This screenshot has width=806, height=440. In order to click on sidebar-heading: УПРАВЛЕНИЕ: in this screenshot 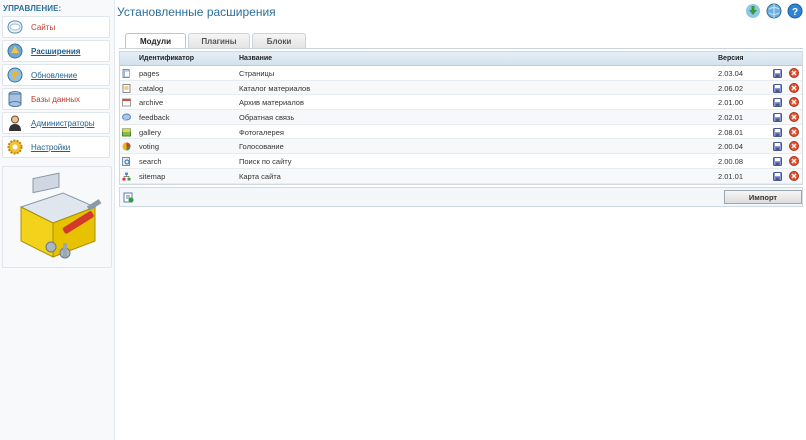, I will do `click(32, 8)`.